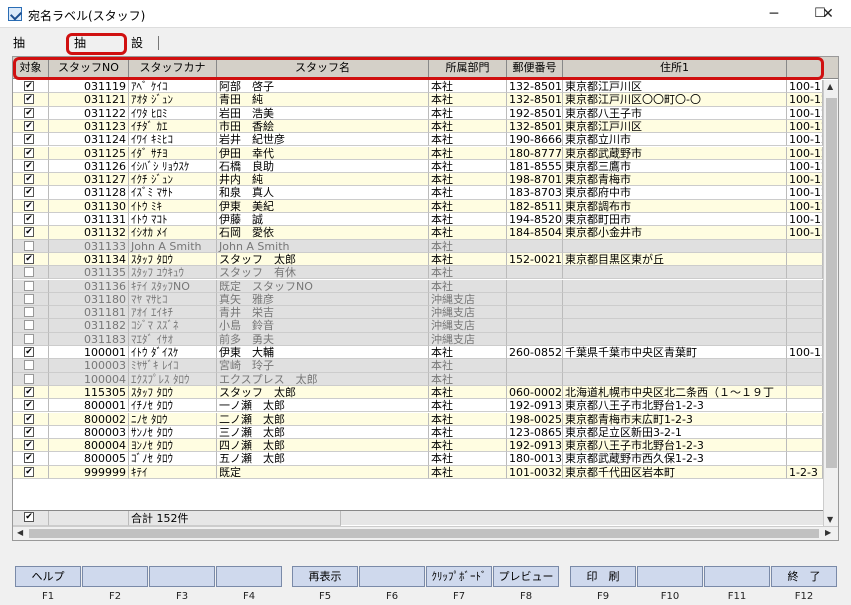  Describe the element at coordinates (418, 313) in the screenshot. I see `table-row: 031181 ｱｵｲ ｴｲｷﾁ 青井 栄吉 沖縄支店` at that location.